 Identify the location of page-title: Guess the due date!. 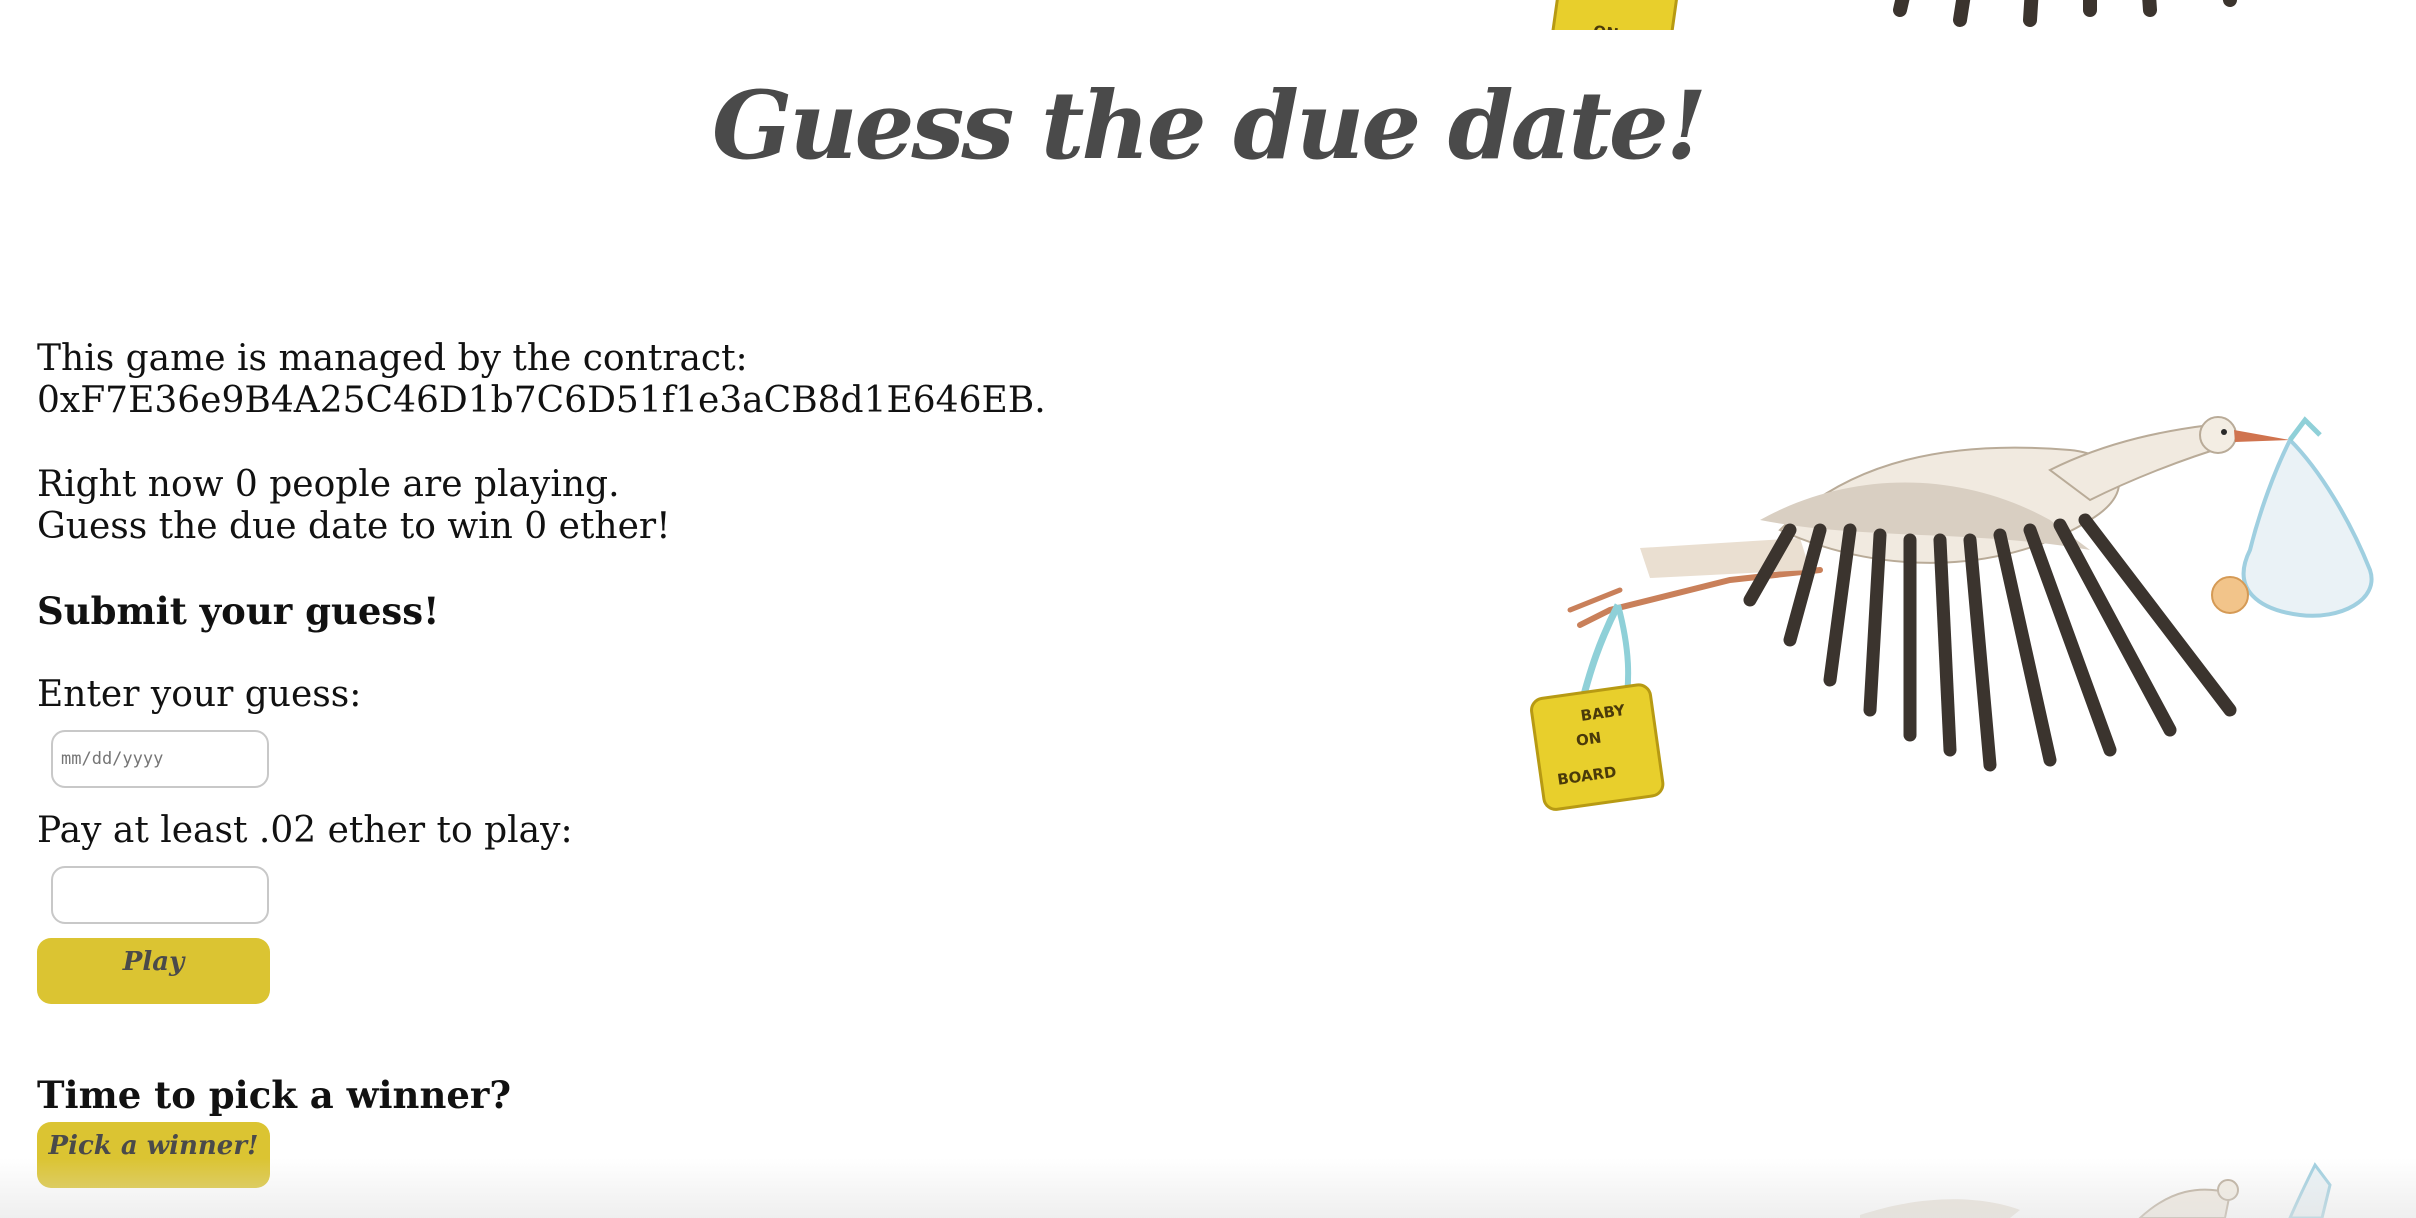
(1209, 126).